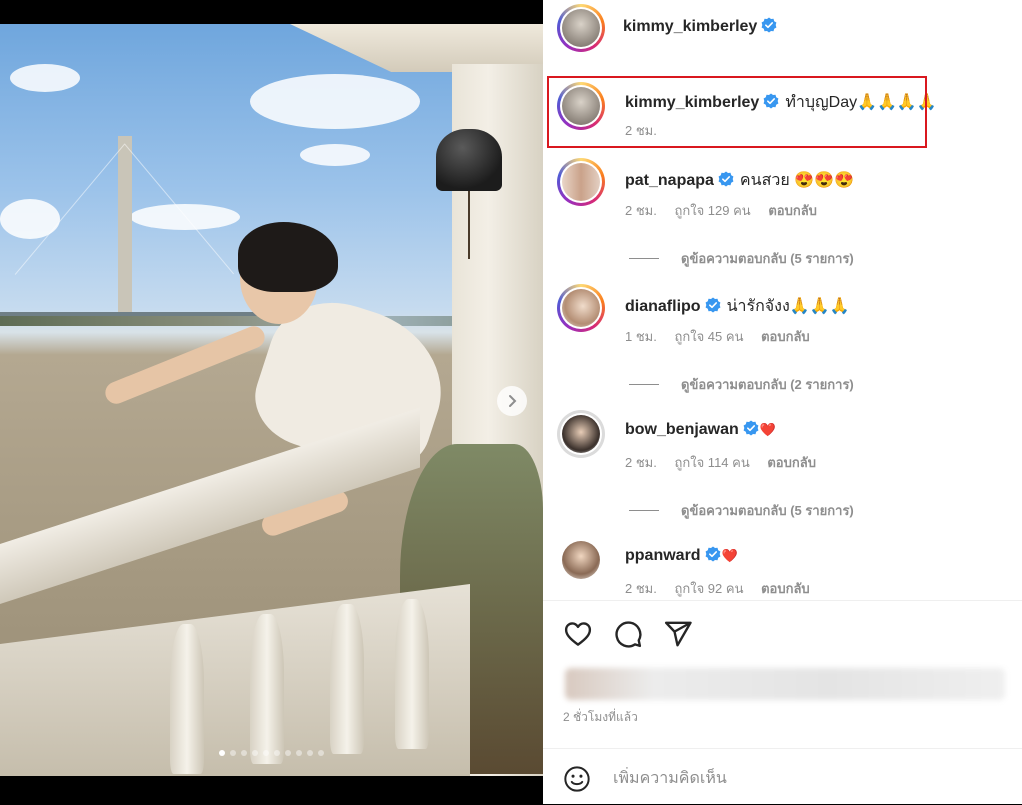 The image size is (1022, 805). What do you see at coordinates (708, 336) in the screenshot?
I see `comment-likes: ถูกใจ 45 คน` at bounding box center [708, 336].